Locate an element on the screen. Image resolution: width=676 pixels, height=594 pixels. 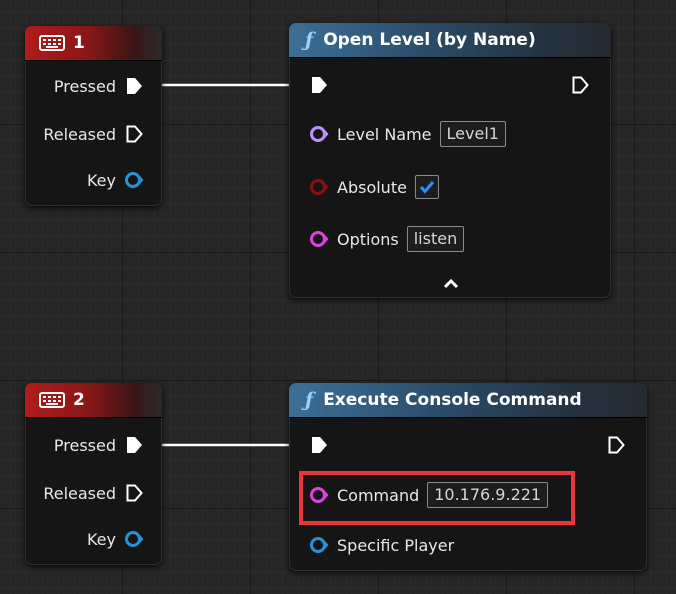
absolute-label: Absolute is located at coordinates (372, 187).